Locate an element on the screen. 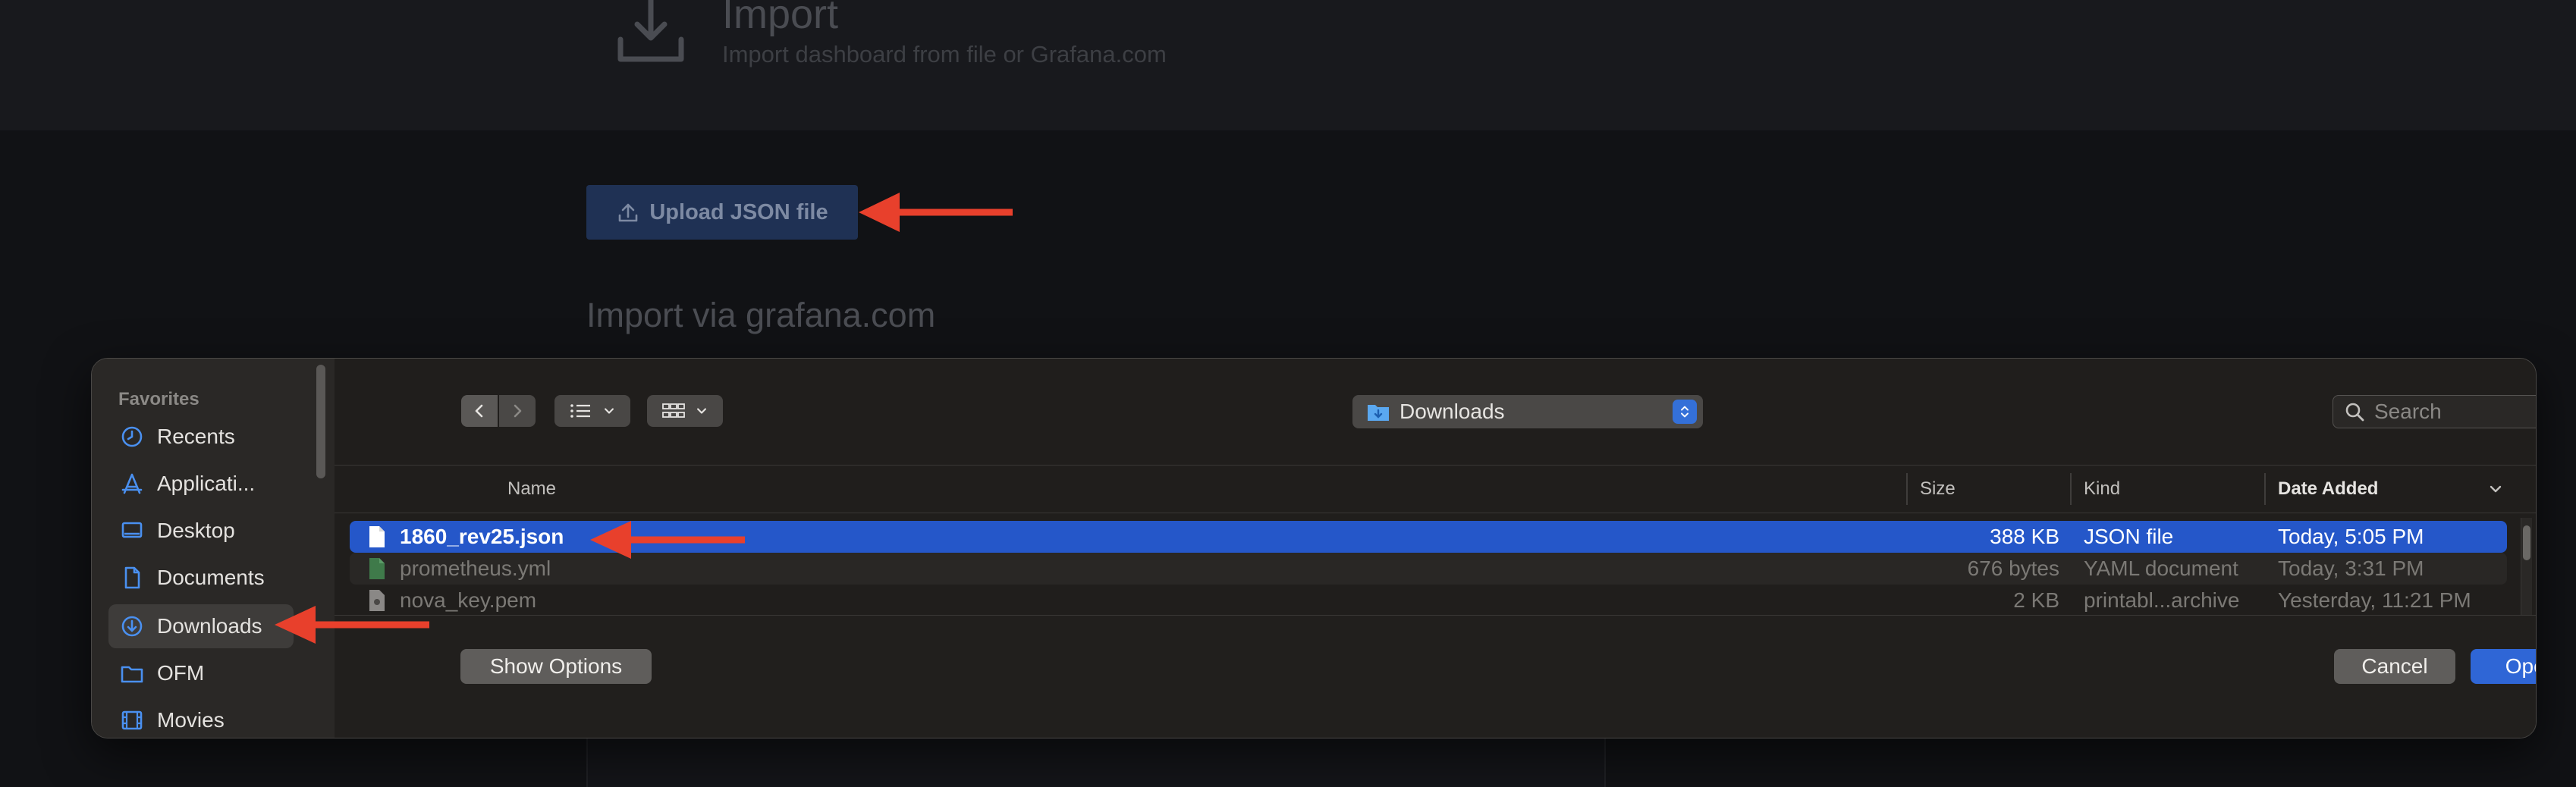 Image resolution: width=2576 pixels, height=787 pixels. film-icon is located at coordinates (132, 720).